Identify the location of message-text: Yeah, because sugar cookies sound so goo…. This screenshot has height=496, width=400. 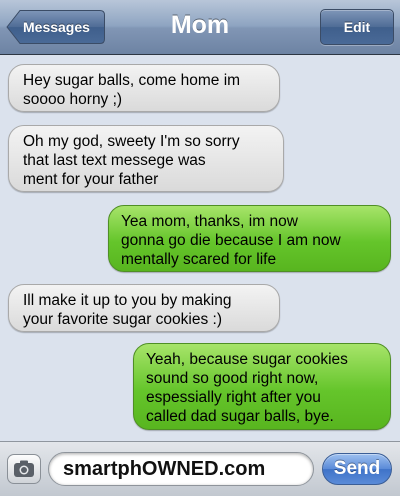
(247, 388).